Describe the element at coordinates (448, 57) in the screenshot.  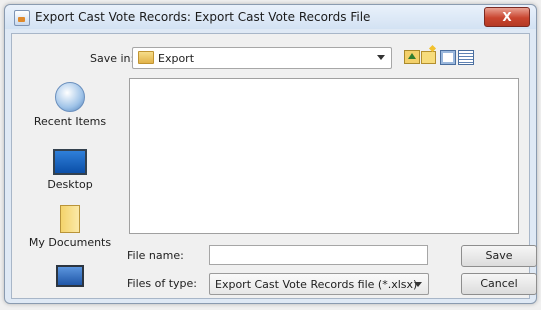
I see `list-view-icon` at that location.